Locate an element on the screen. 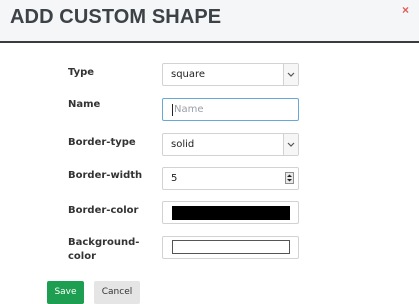 Image resolution: width=419 pixels, height=304 pixels. dialog-header: ADD CUSTOM SHAPE × is located at coordinates (209, 21).